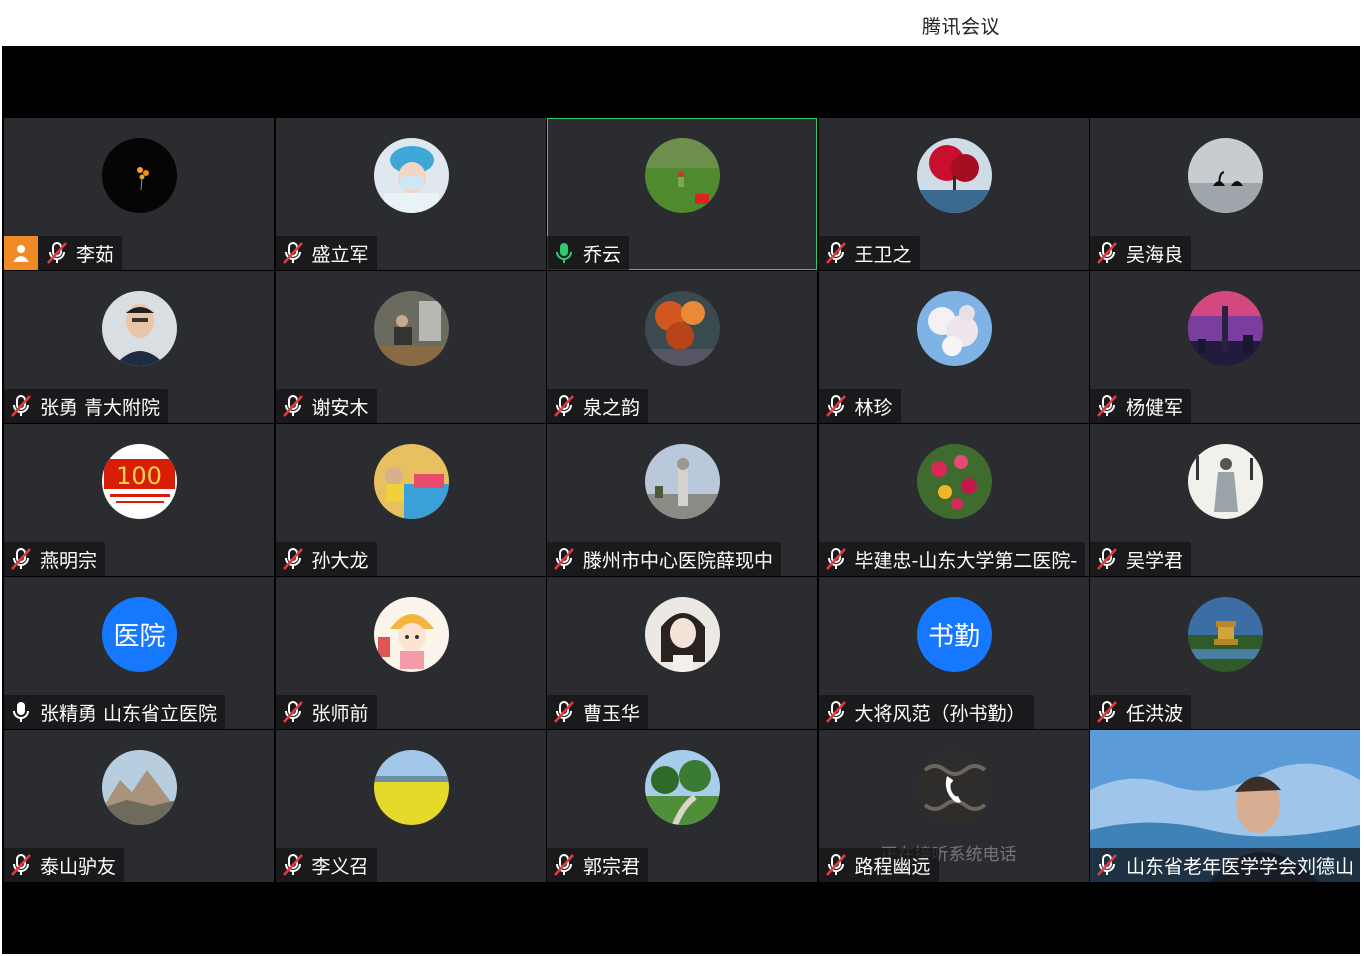  What do you see at coordinates (878, 865) in the screenshot?
I see `participant-name-bar: 路程幽远` at bounding box center [878, 865].